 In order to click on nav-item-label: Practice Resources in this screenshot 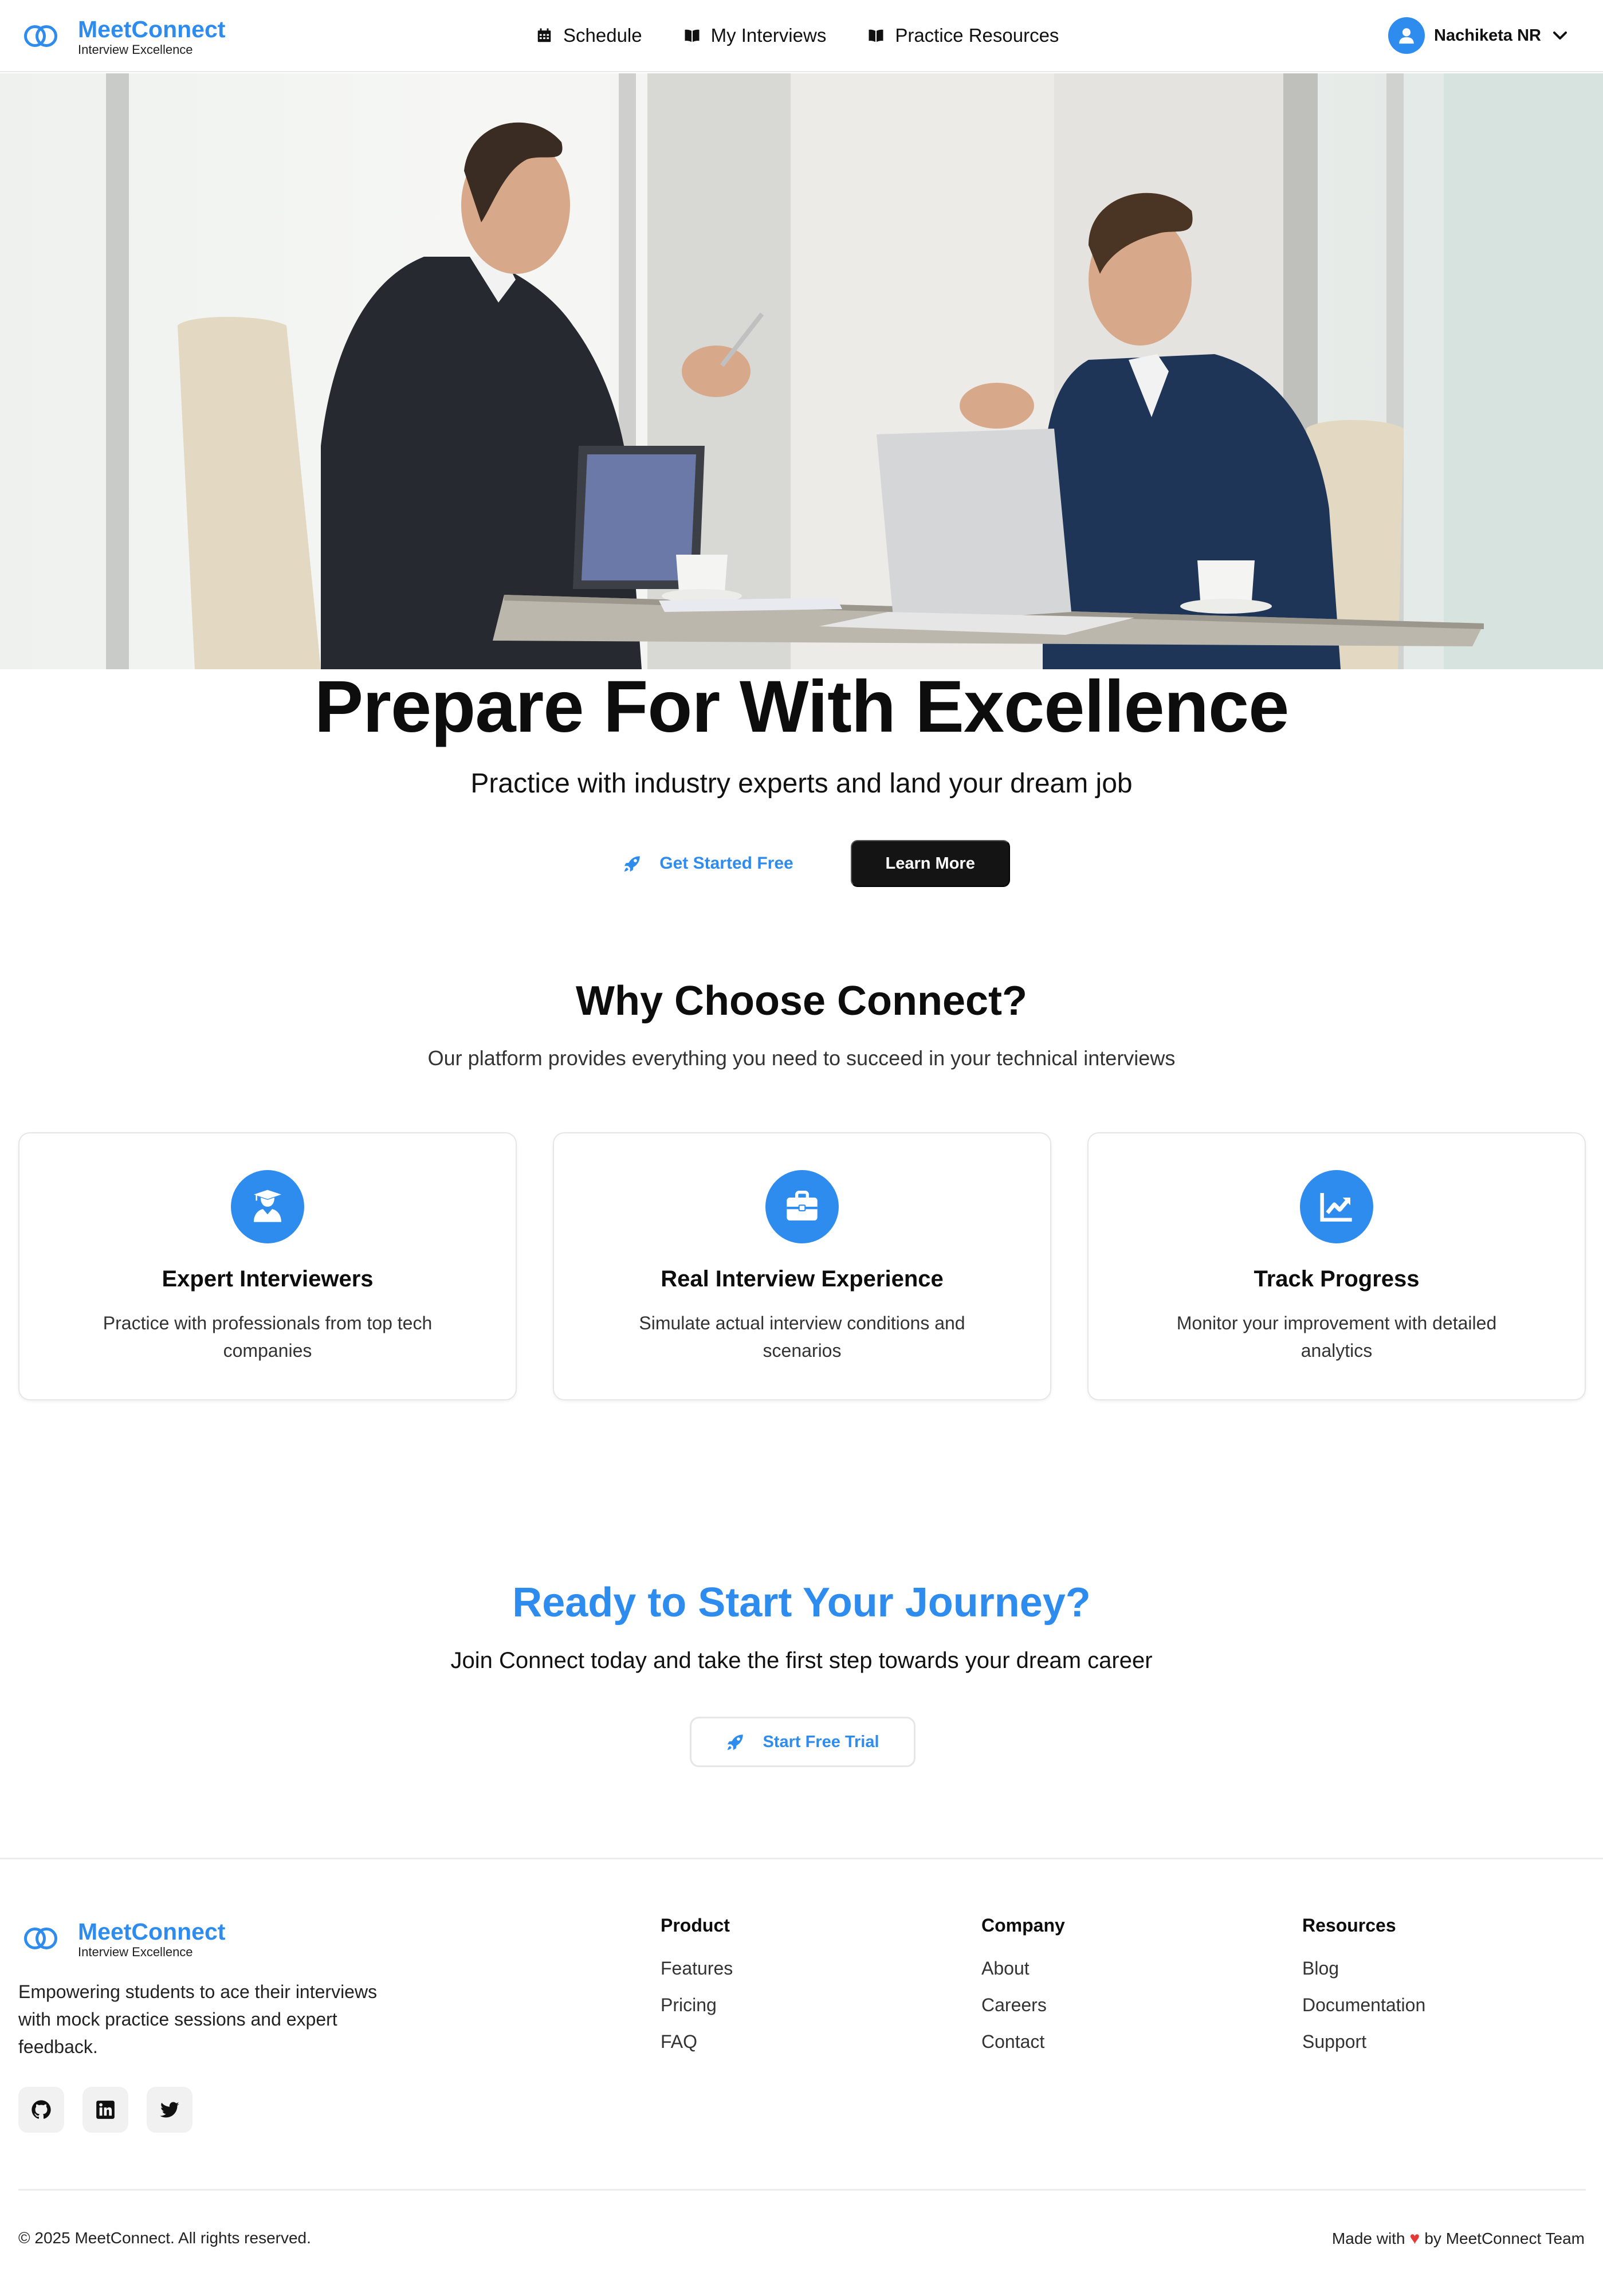, I will do `click(977, 35)`.